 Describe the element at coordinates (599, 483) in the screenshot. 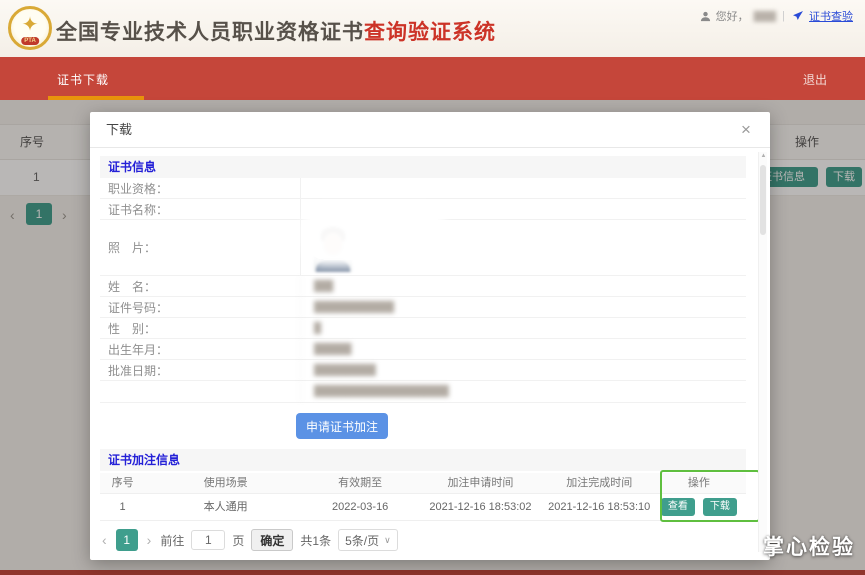

I see `col-header: 加注完成时间` at that location.